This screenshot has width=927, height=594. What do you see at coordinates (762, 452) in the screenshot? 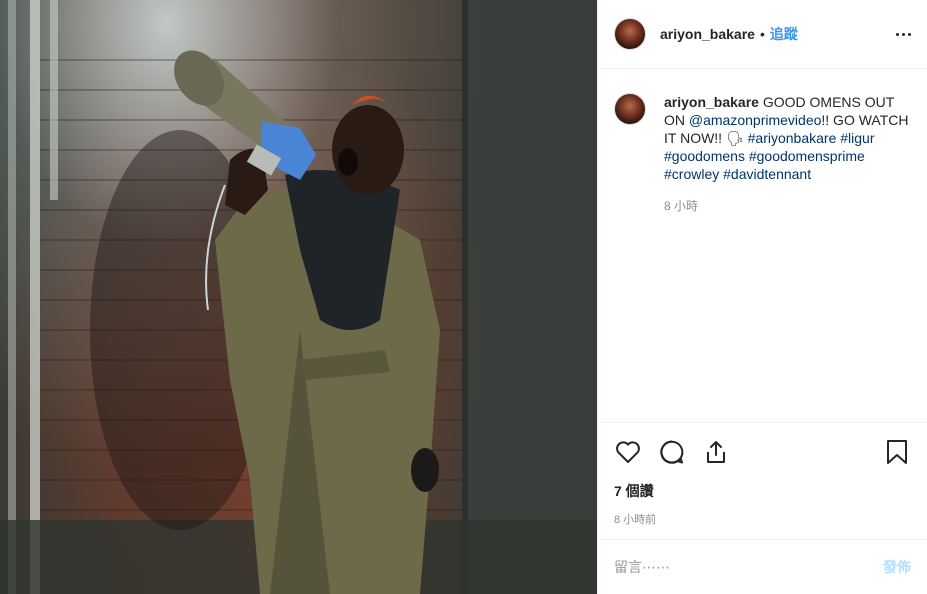
I see `action-icons` at bounding box center [762, 452].